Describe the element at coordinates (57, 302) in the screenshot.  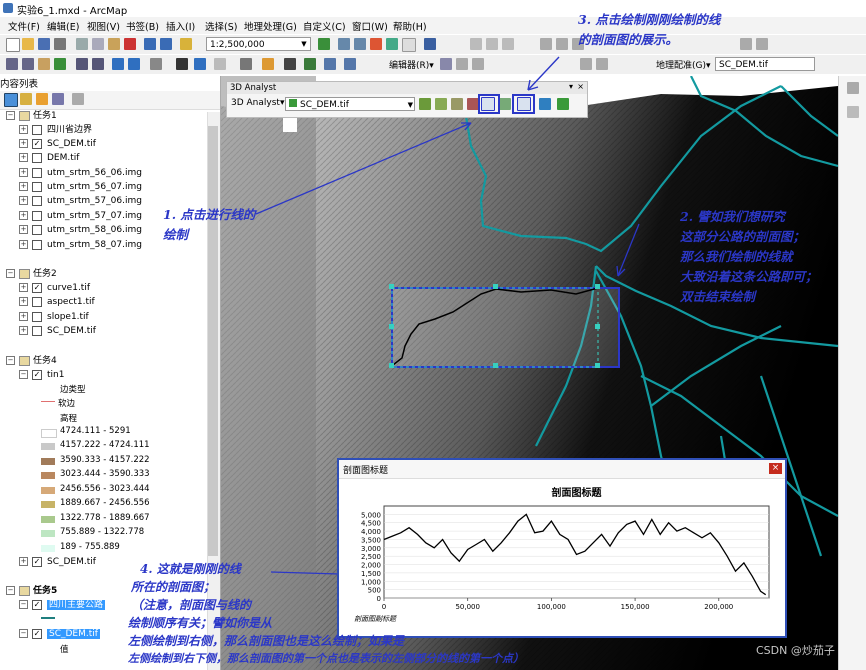
I see `layer-row: + aspect1.tif` at that location.